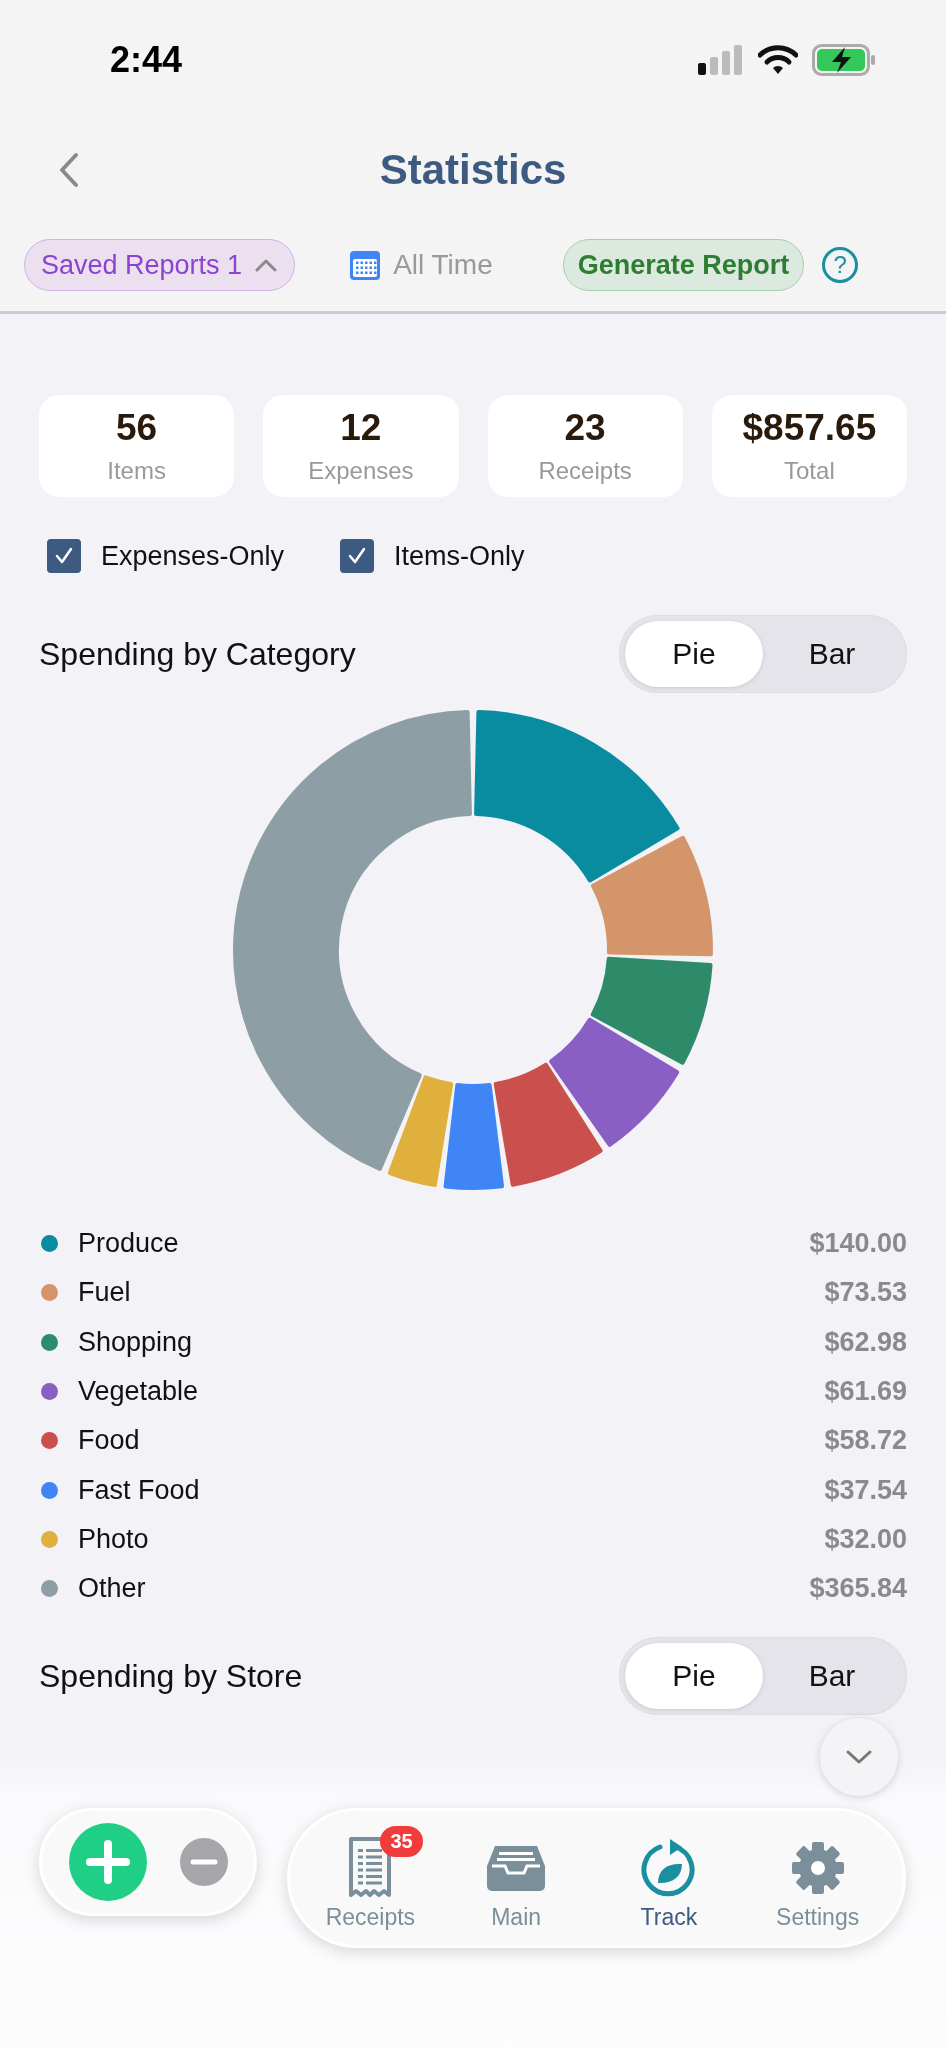 The image size is (946, 2048). Describe the element at coordinates (859, 1757) in the screenshot. I see `chevron-down-icon` at that location.